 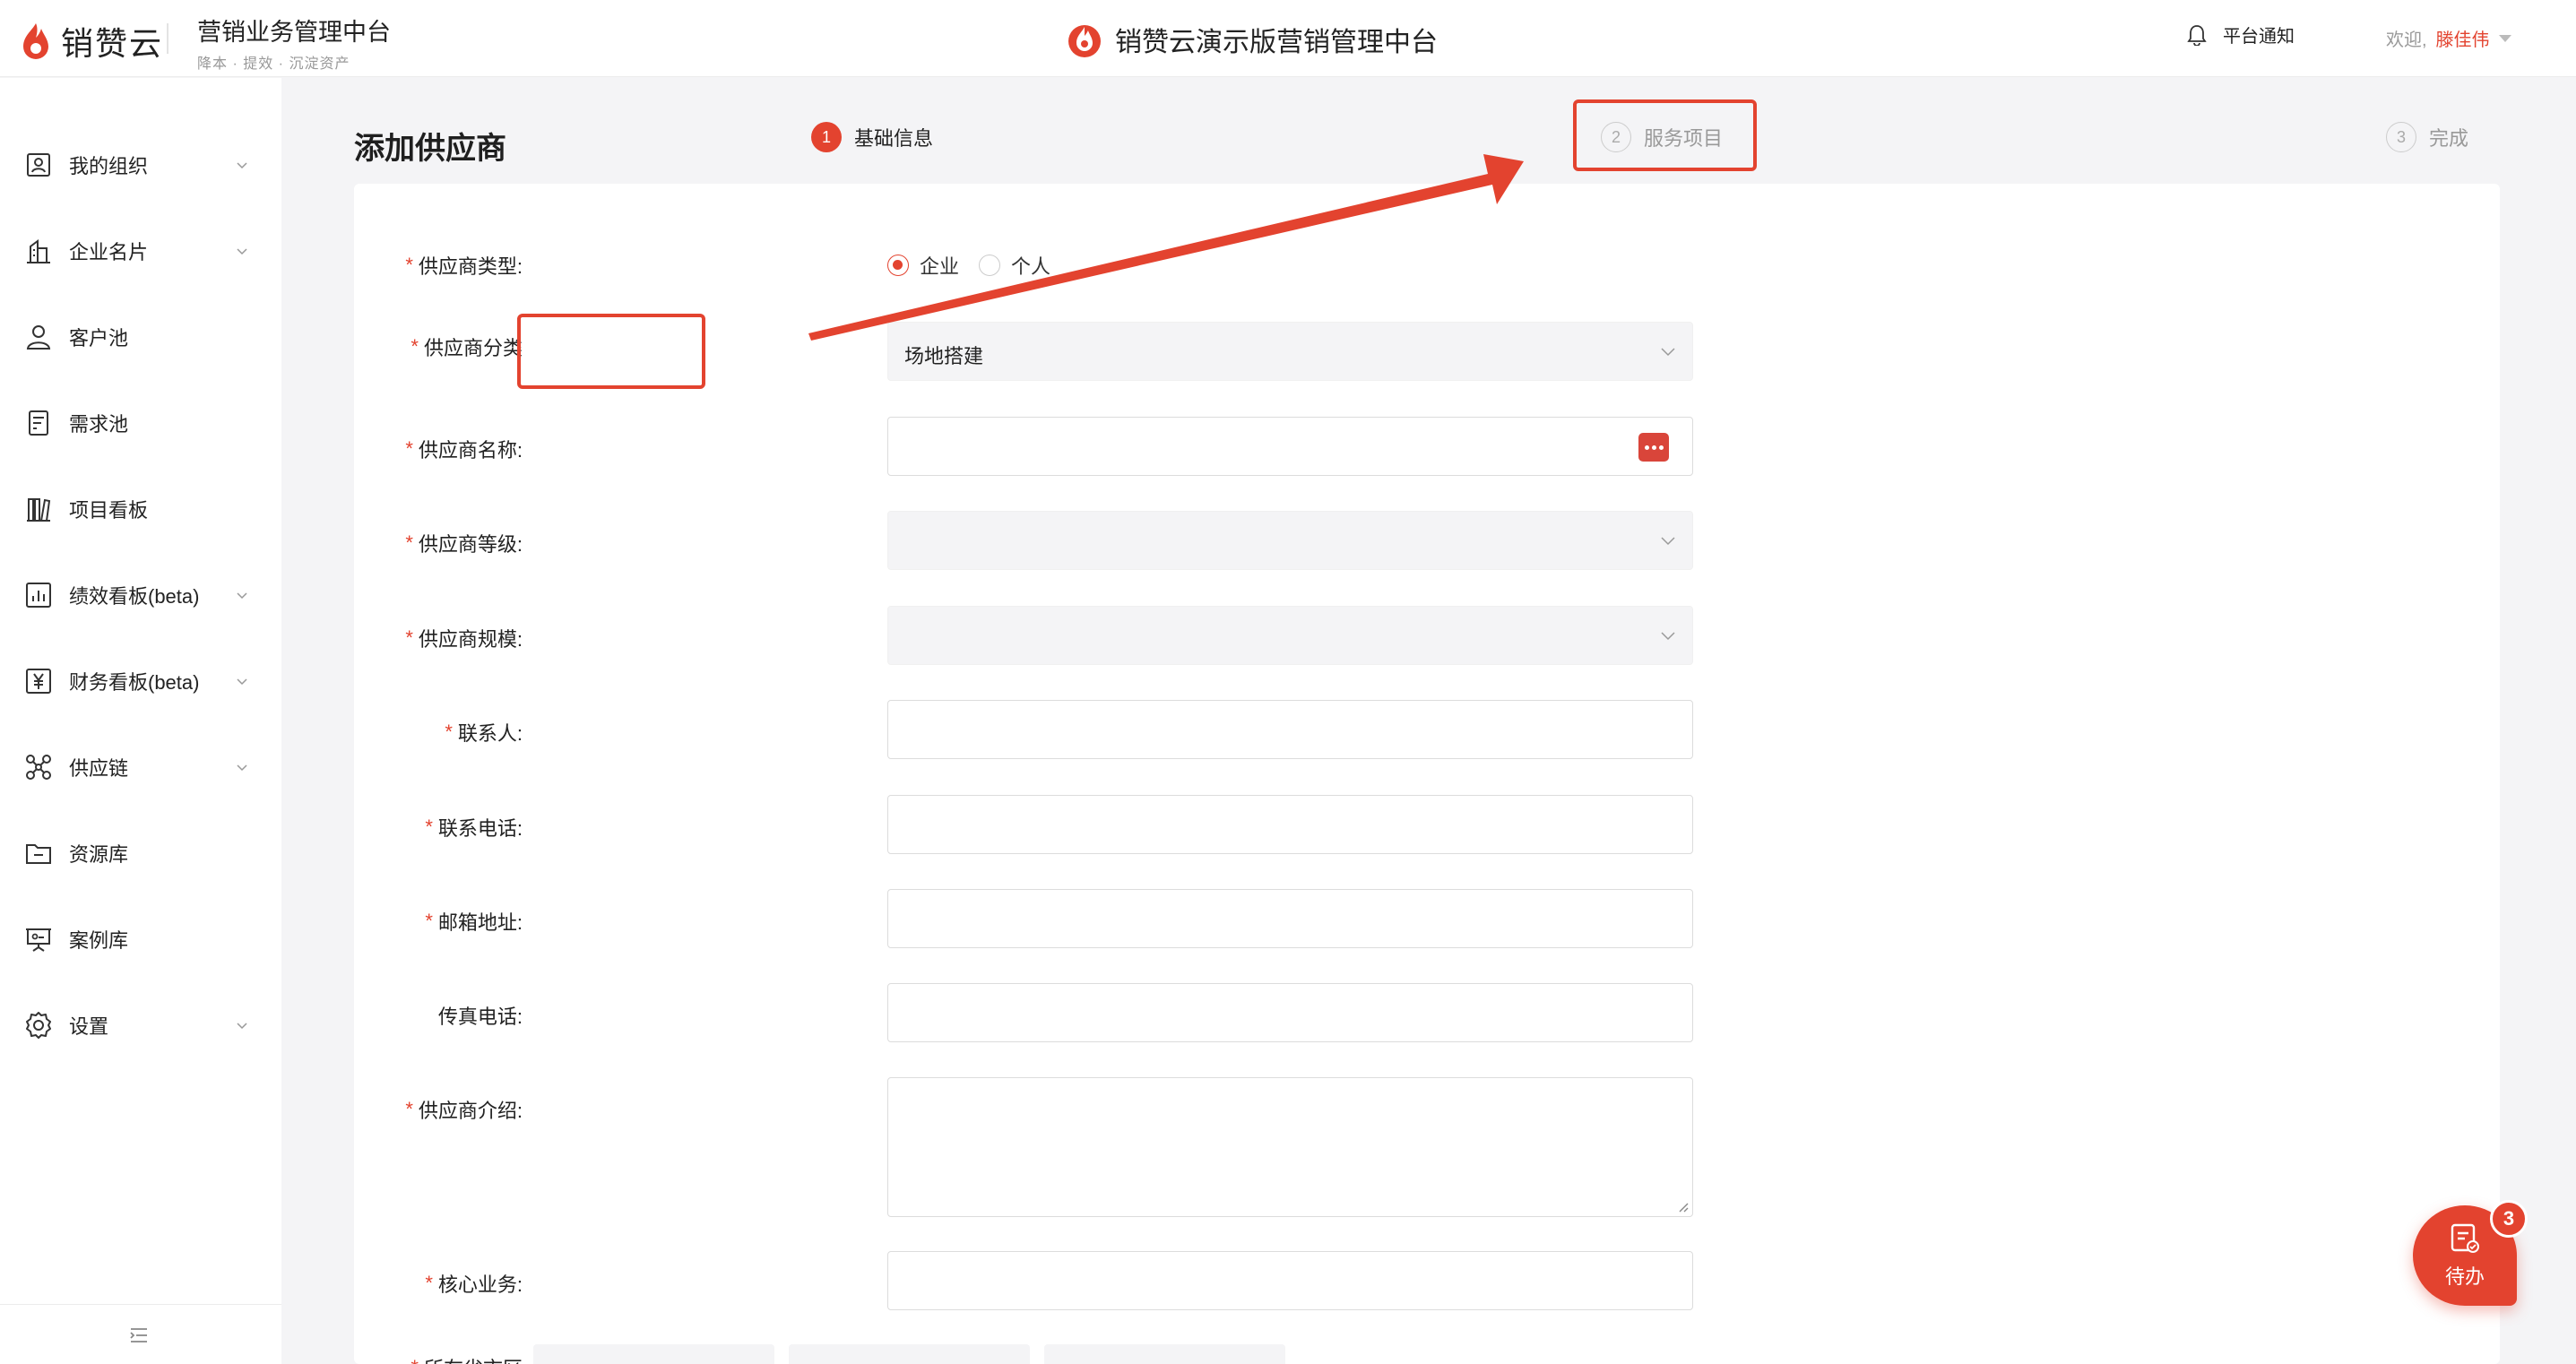 What do you see at coordinates (2464, 1276) in the screenshot?
I see `todo-label: 待办` at bounding box center [2464, 1276].